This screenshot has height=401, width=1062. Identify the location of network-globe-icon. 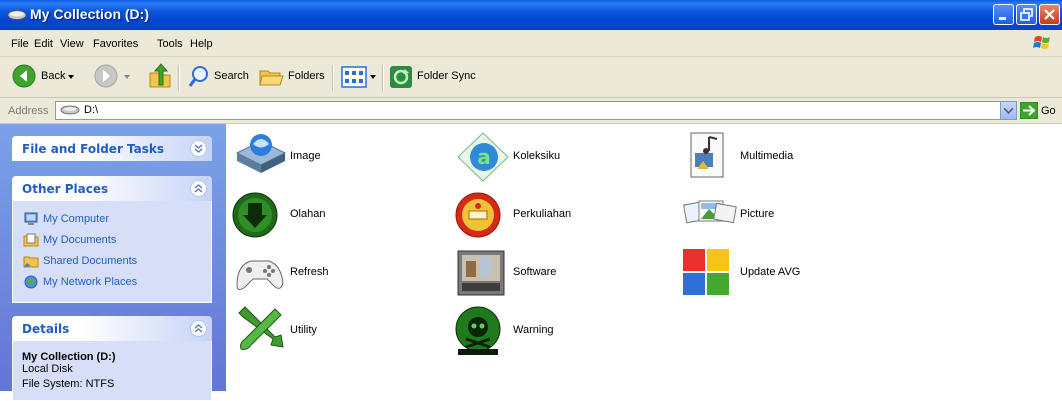
(31, 282).